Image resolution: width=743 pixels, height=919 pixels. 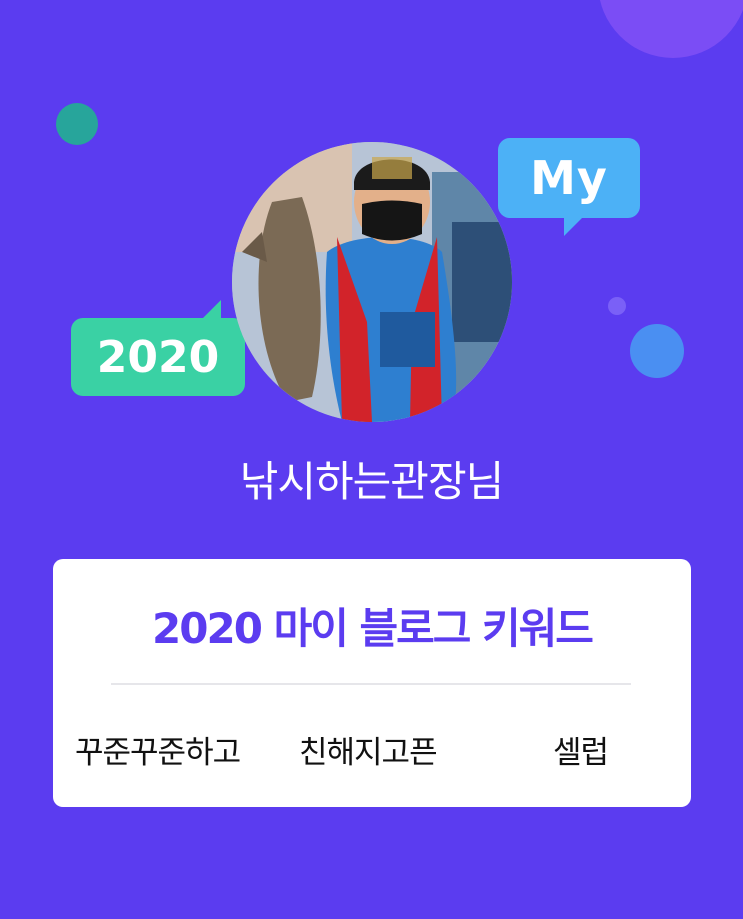 I want to click on year-speech-bubble: 2020, so click(x=158, y=348).